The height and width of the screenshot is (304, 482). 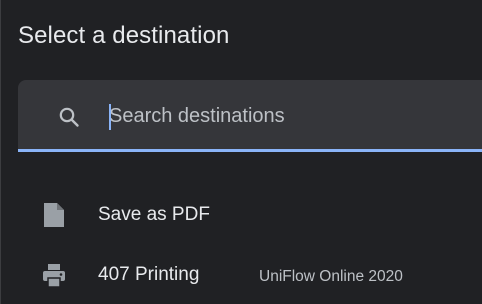 I want to click on printer-icon, so click(x=54, y=276).